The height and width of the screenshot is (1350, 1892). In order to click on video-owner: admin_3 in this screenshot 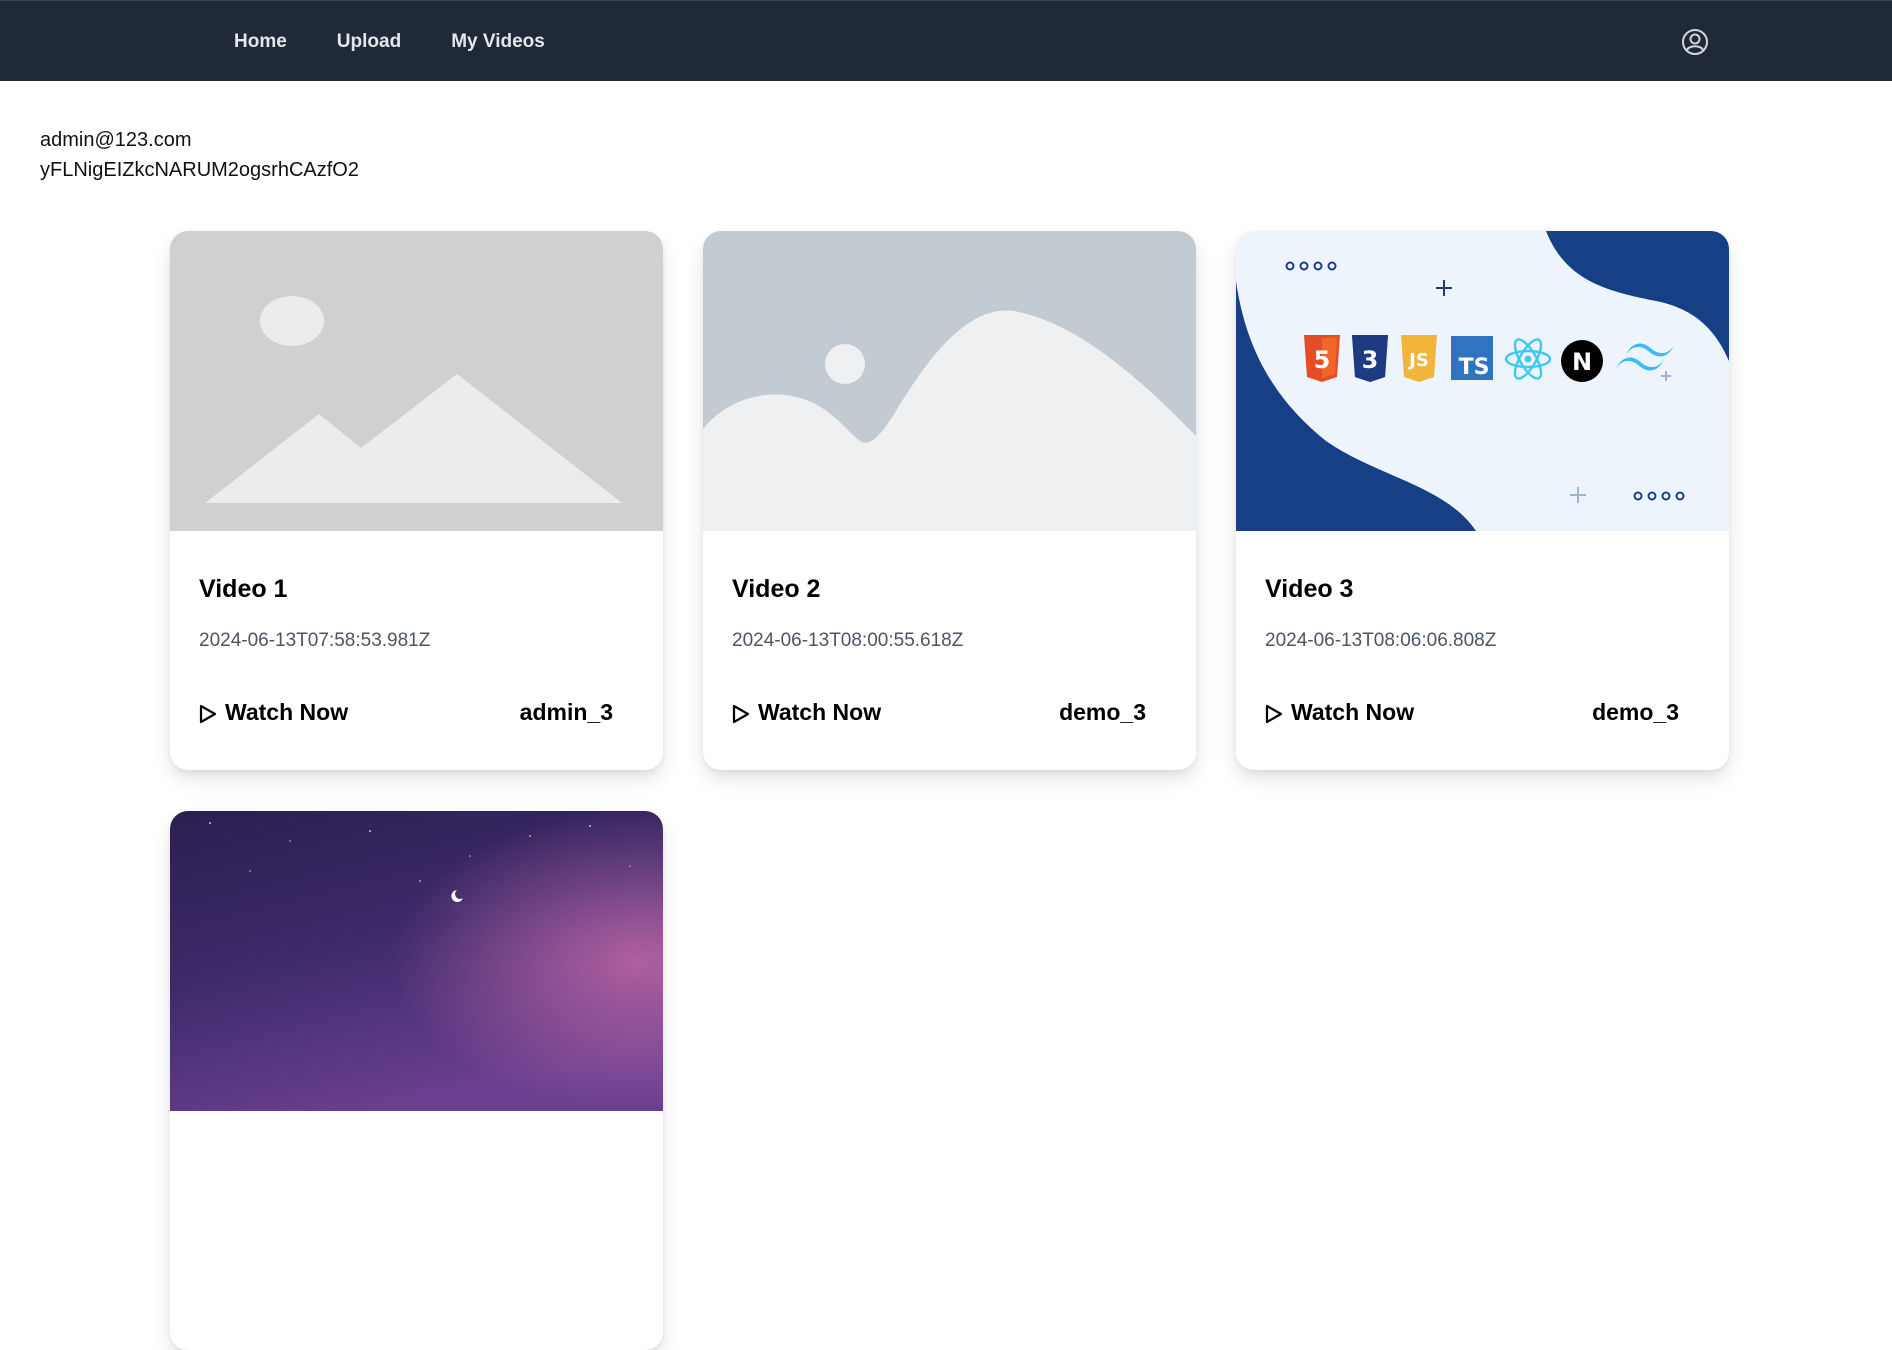, I will do `click(566, 712)`.